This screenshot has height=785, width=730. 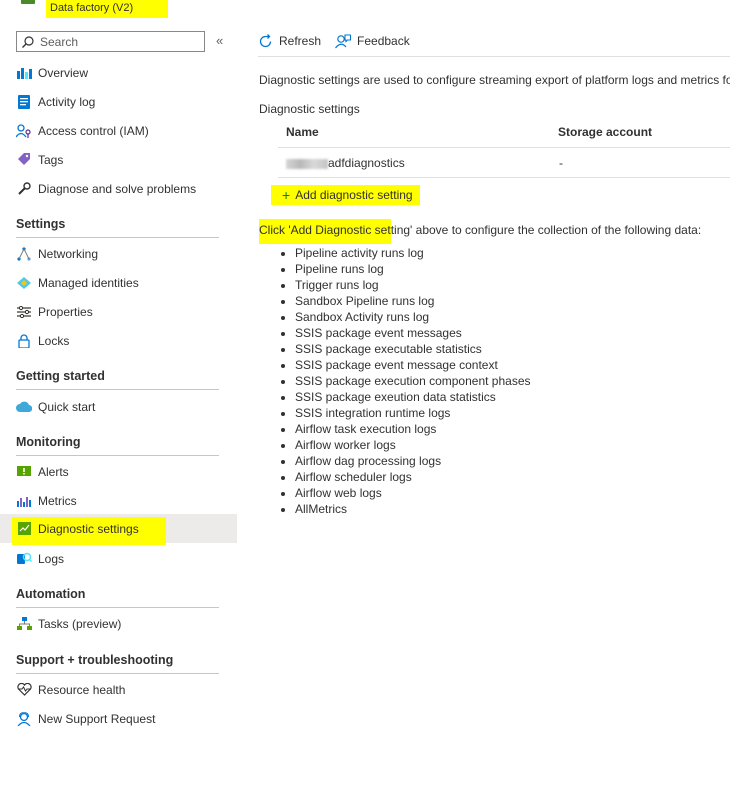 What do you see at coordinates (413, 333) in the screenshot?
I see `list-item: SSIS package event messages` at bounding box center [413, 333].